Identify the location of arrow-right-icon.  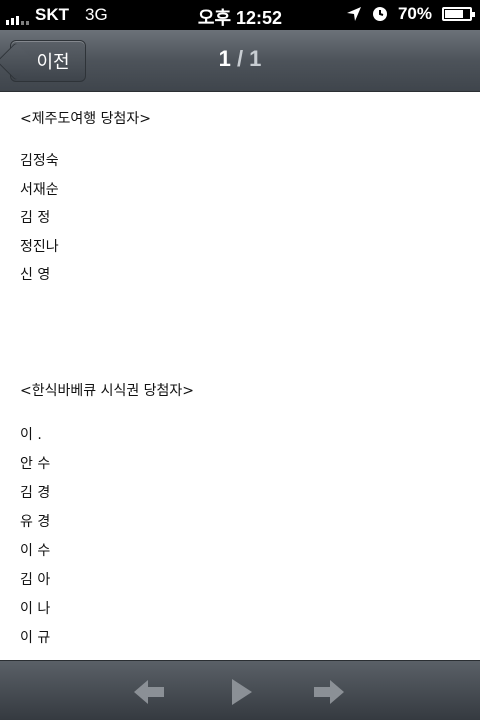
(328, 692).